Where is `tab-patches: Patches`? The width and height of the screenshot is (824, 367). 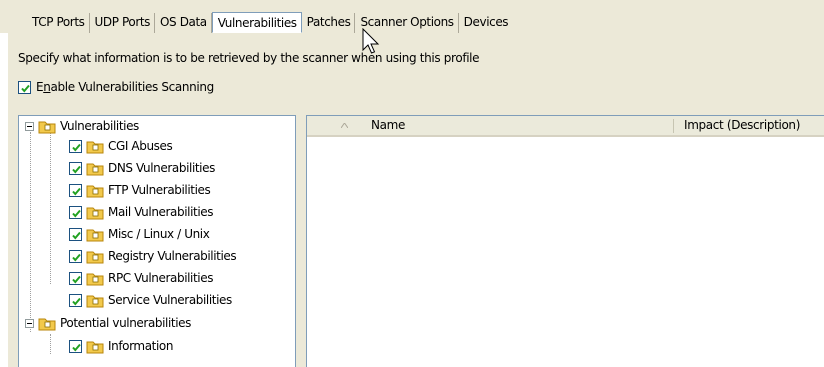
tab-patches: Patches is located at coordinates (329, 23).